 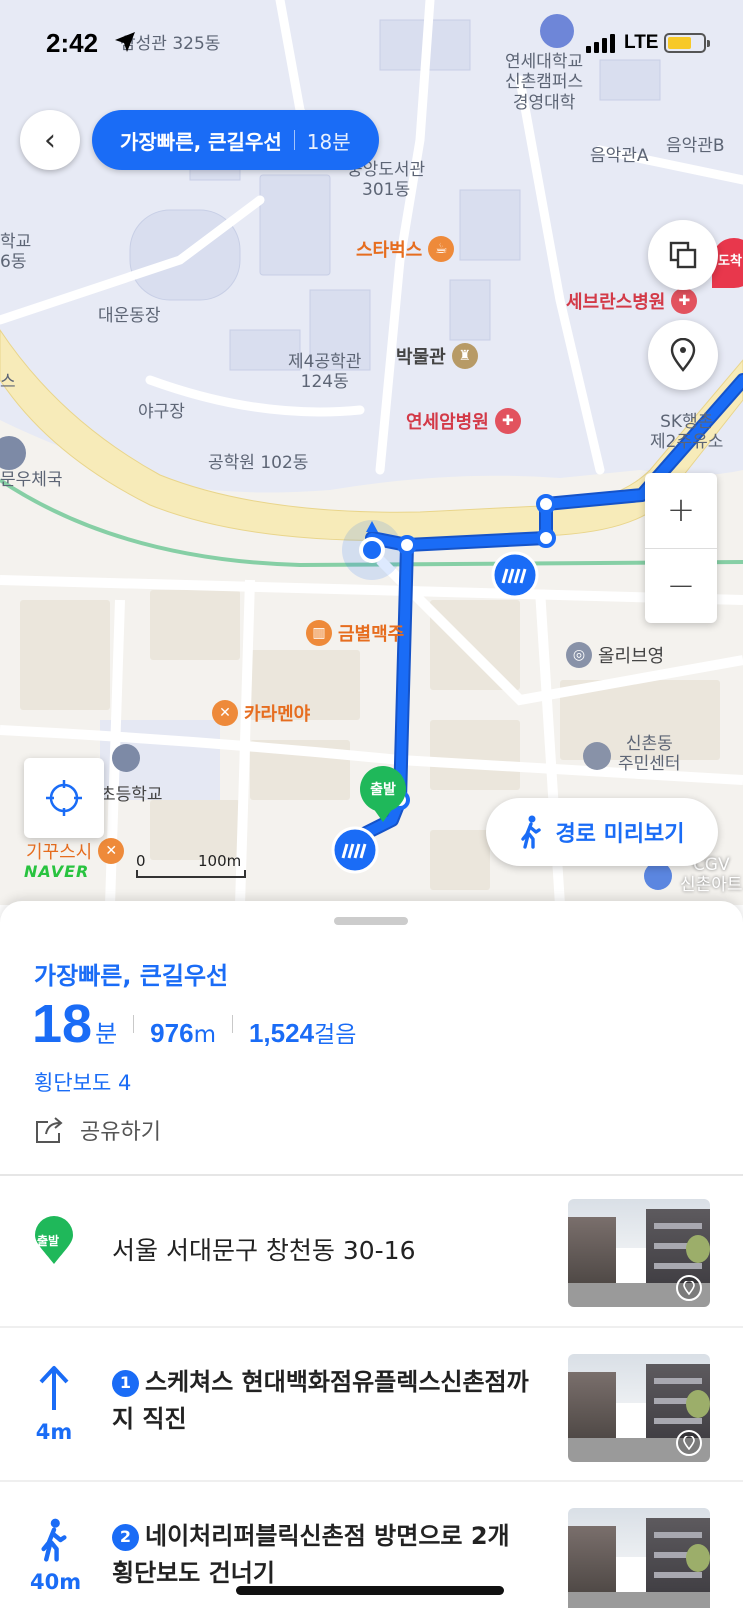 I want to click on map-label-post: 문우체국, so click(x=31, y=480).